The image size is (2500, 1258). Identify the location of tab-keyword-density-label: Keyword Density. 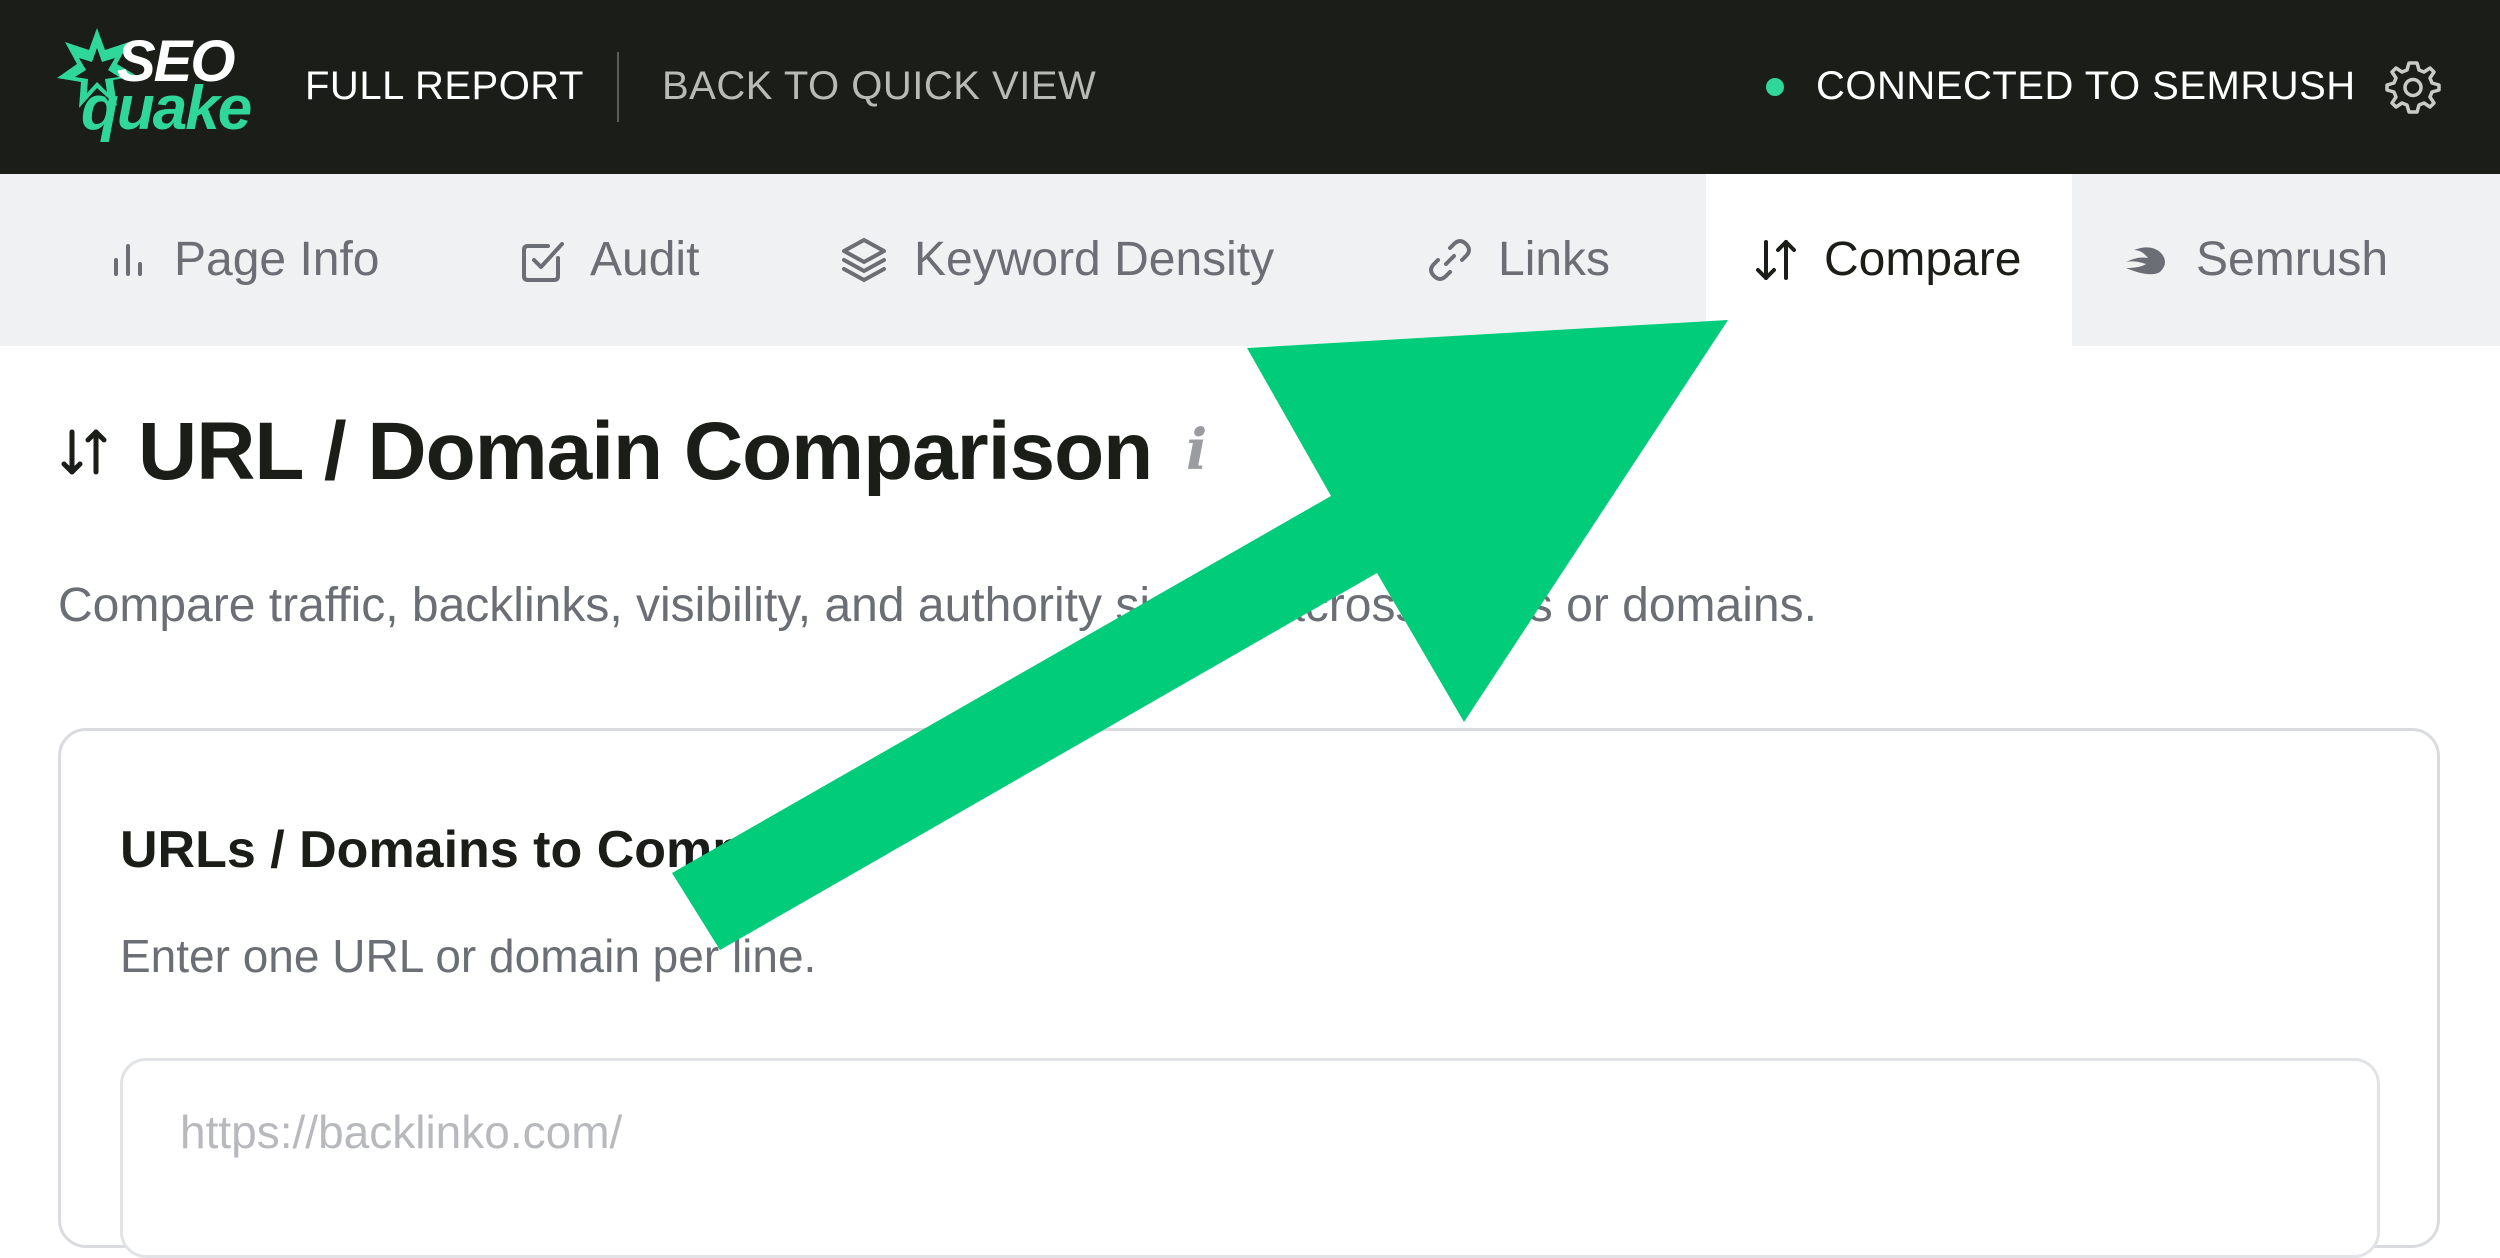
(1094, 259).